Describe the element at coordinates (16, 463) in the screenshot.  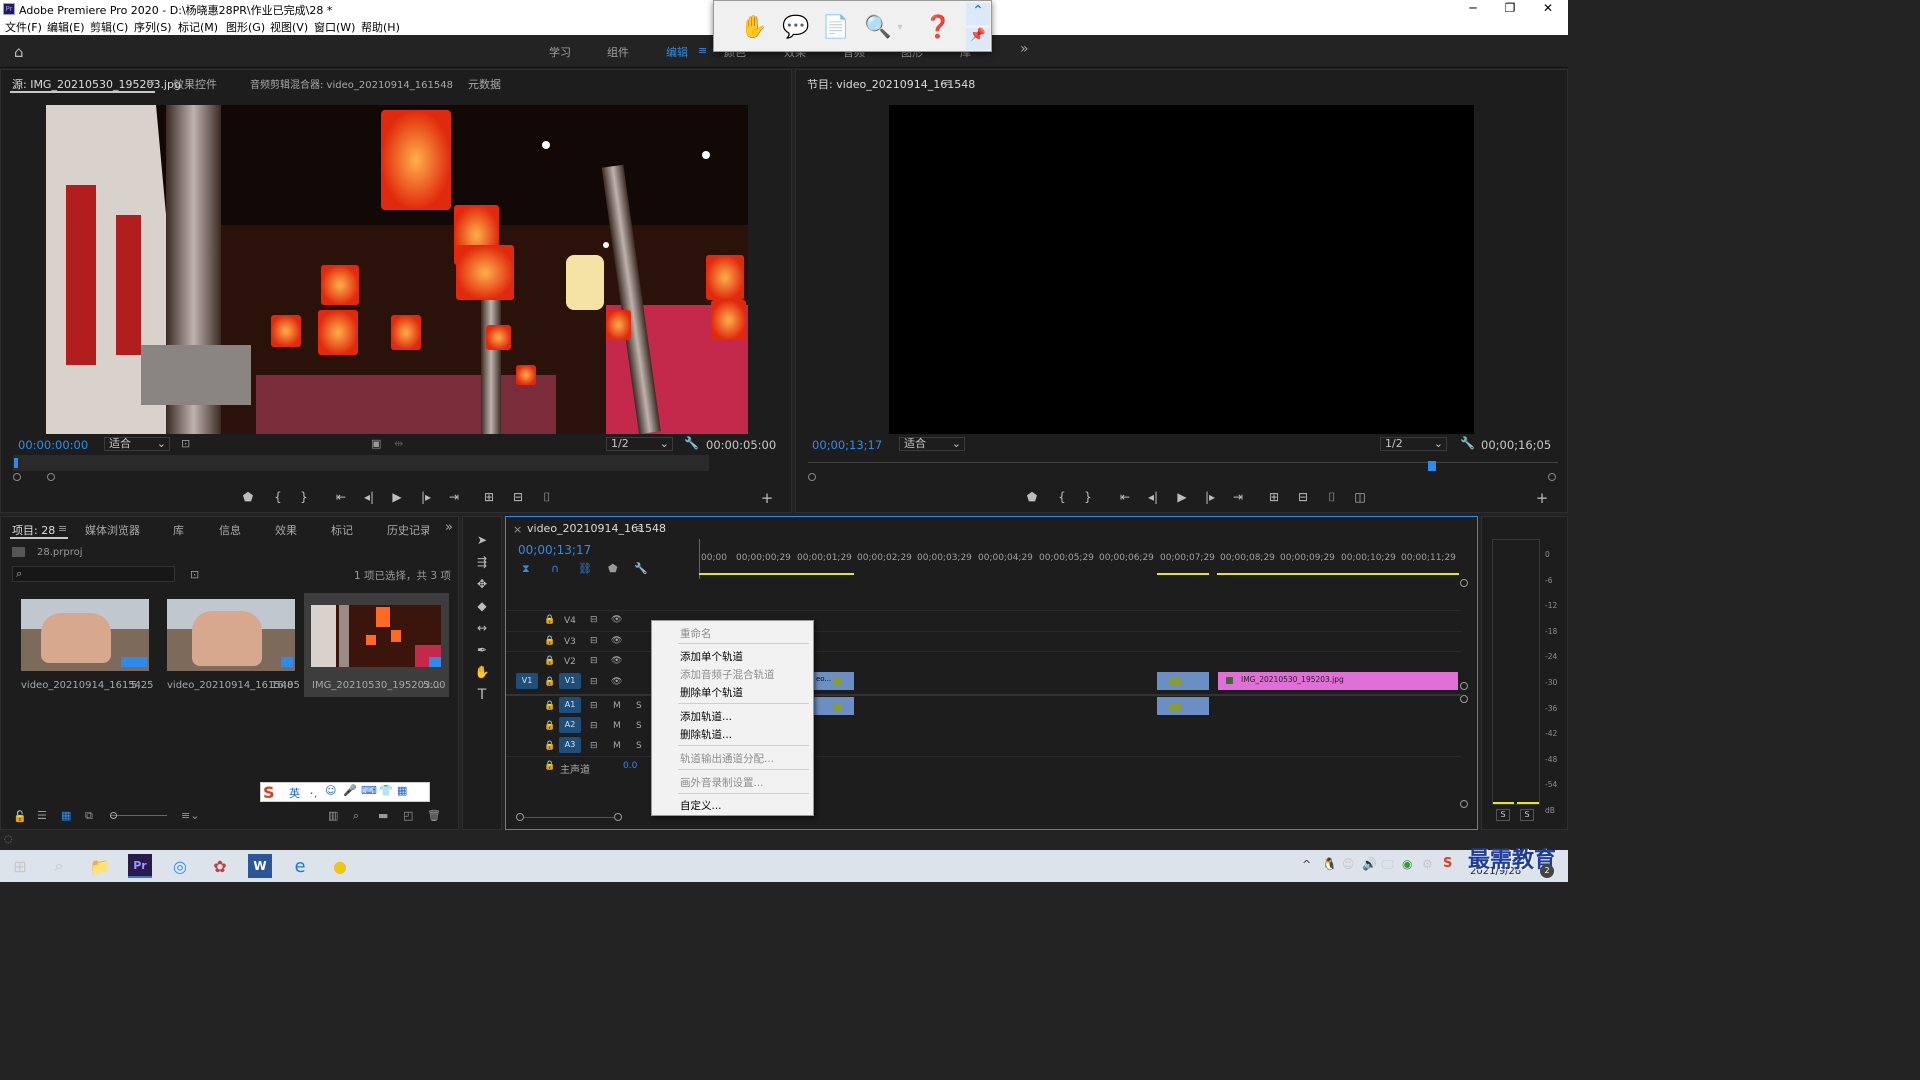
I see `source-playhead` at that location.